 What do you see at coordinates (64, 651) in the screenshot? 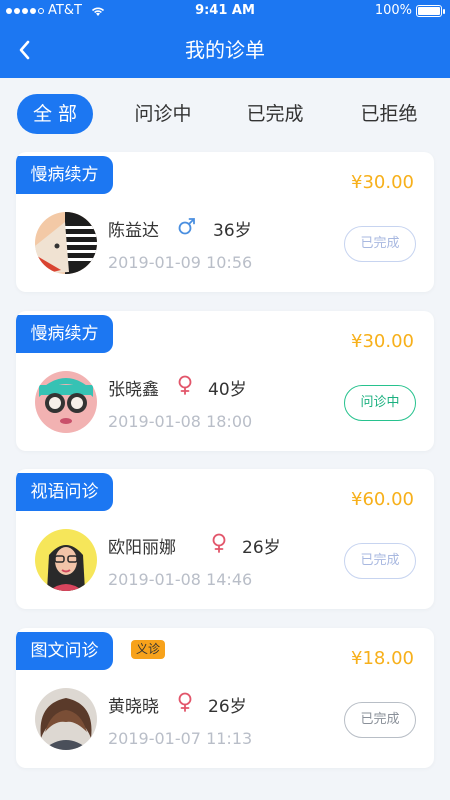
I see `consult-type-label: 图文问诊` at bounding box center [64, 651].